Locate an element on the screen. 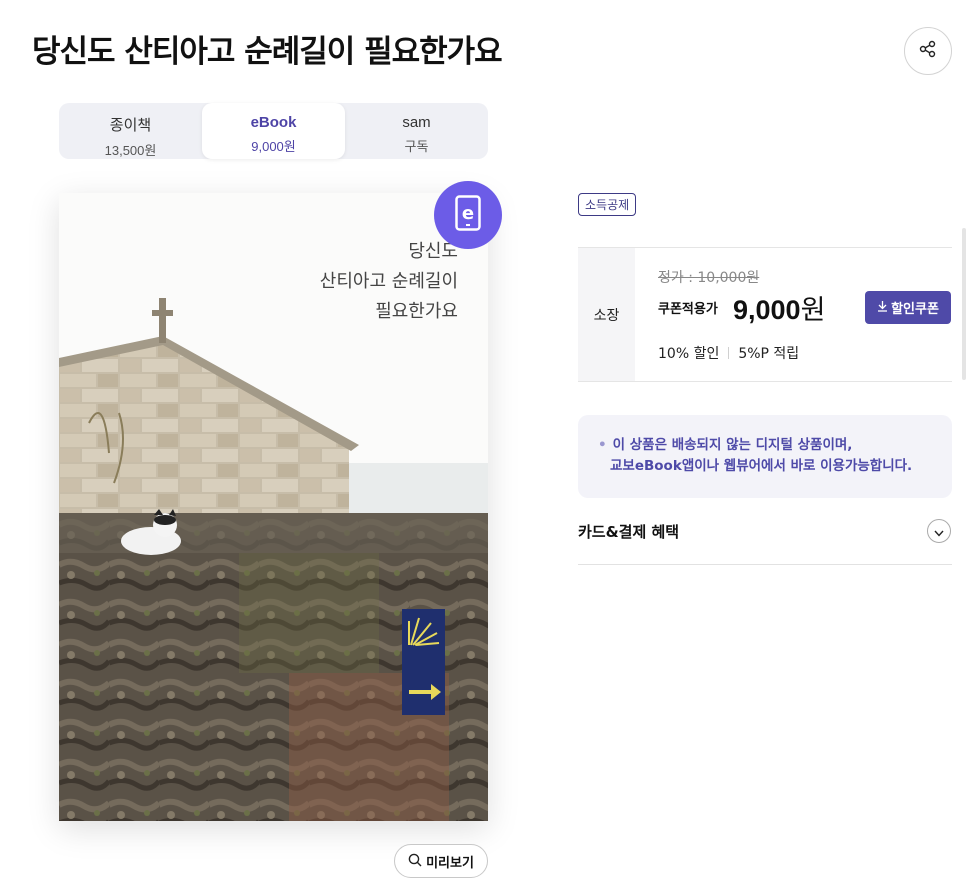  card-payment-benefits: 카드&결제 혜택 is located at coordinates (765, 539).